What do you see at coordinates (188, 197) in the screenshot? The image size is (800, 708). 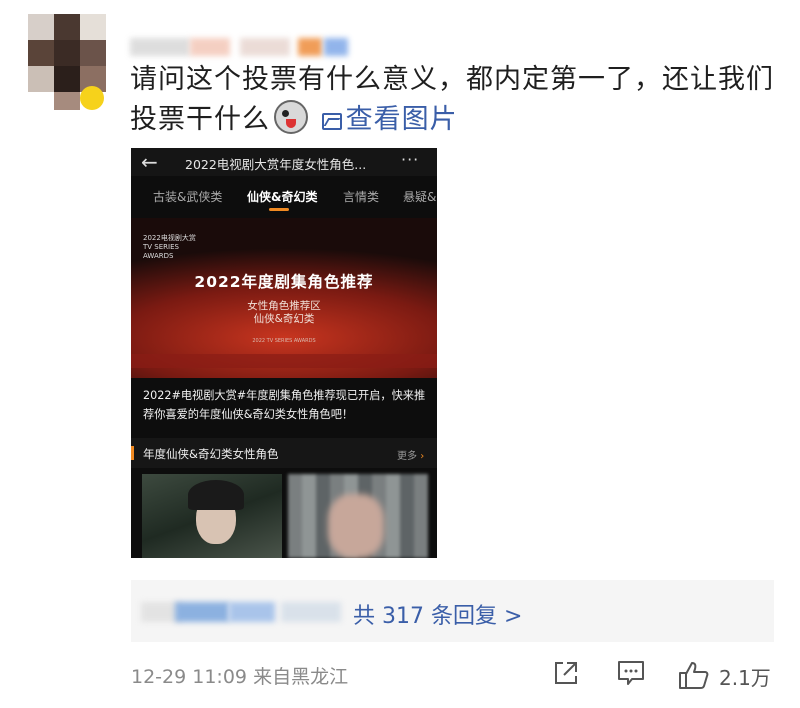 I see `screenshot-tab: 古装&武侠类` at bounding box center [188, 197].